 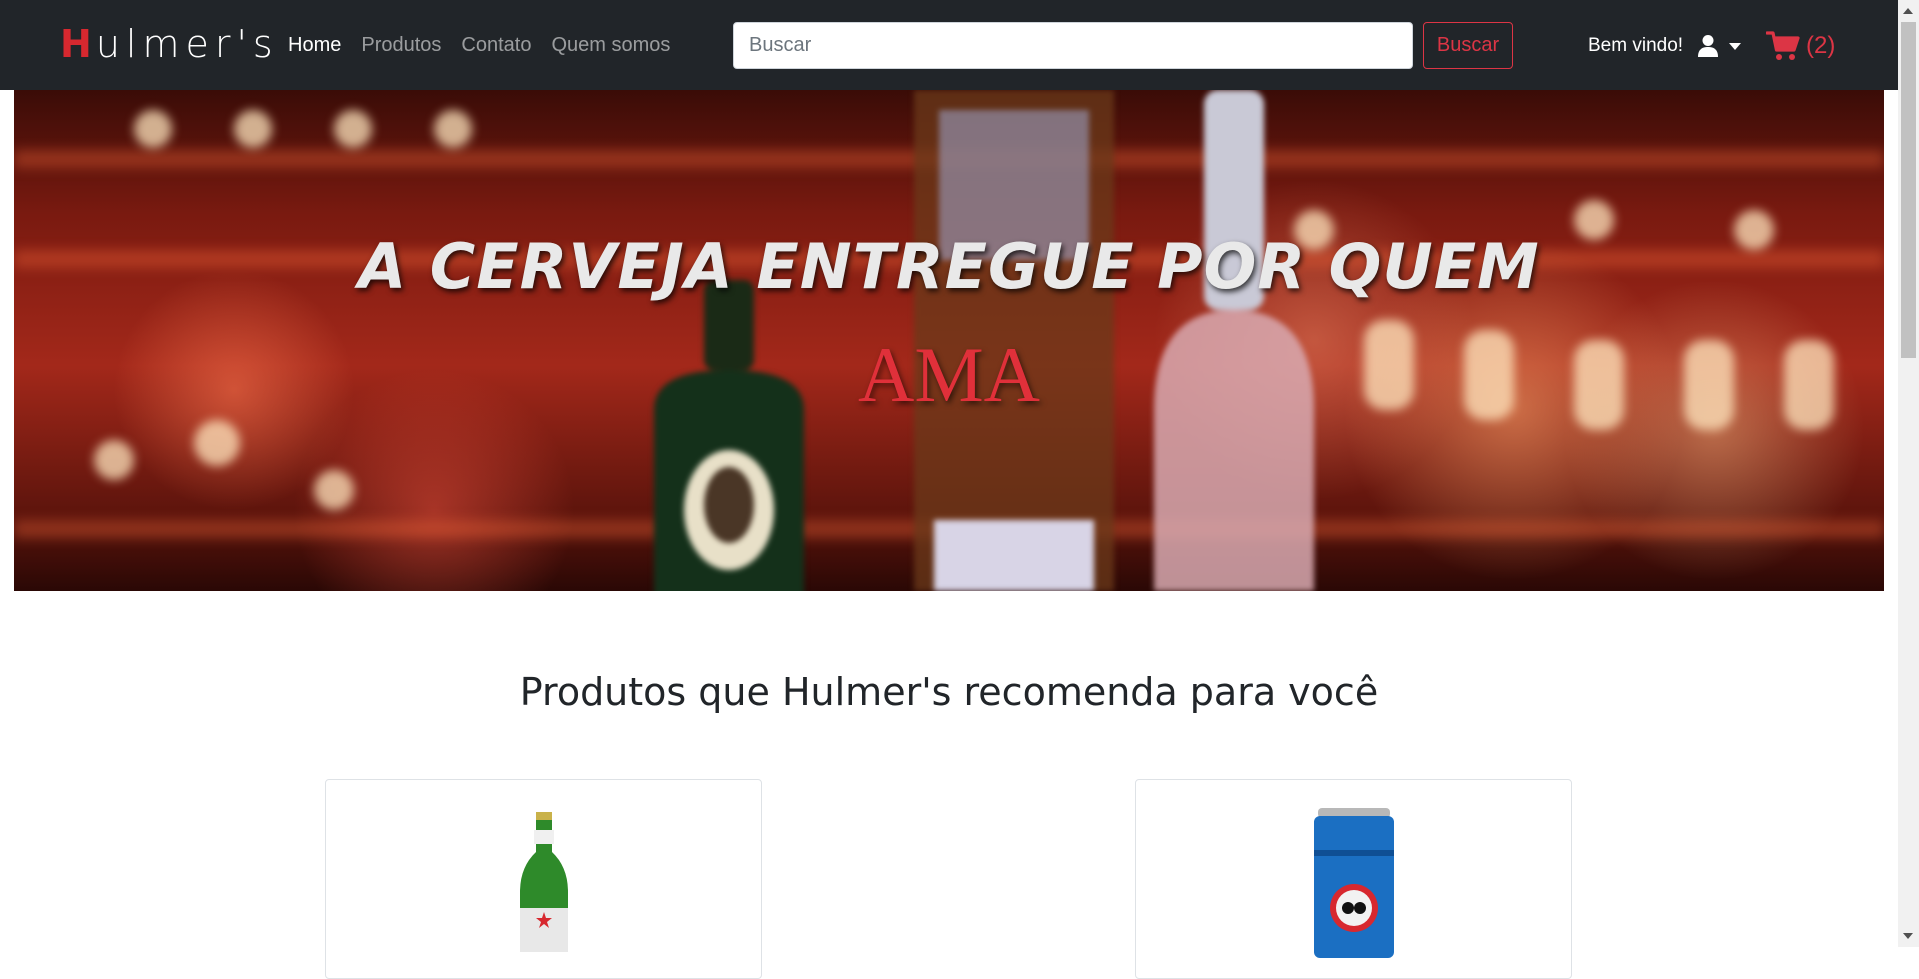 I want to click on nav-link-quem-somos: Quem somos, so click(x=610, y=45).